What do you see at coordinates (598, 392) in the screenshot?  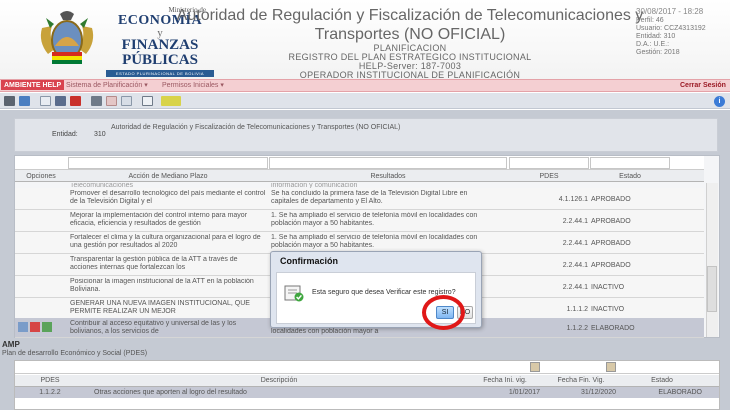 I see `amp-row-fecha-fin: 31/12/2020` at bounding box center [598, 392].